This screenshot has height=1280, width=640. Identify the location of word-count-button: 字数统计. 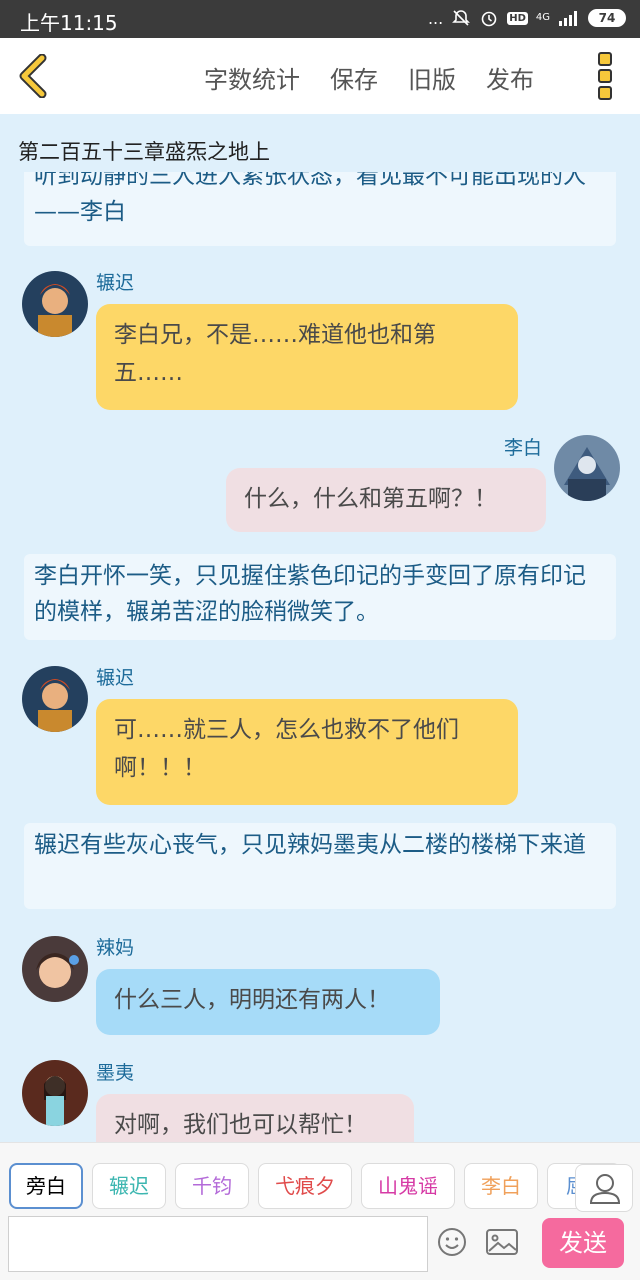
(252, 77).